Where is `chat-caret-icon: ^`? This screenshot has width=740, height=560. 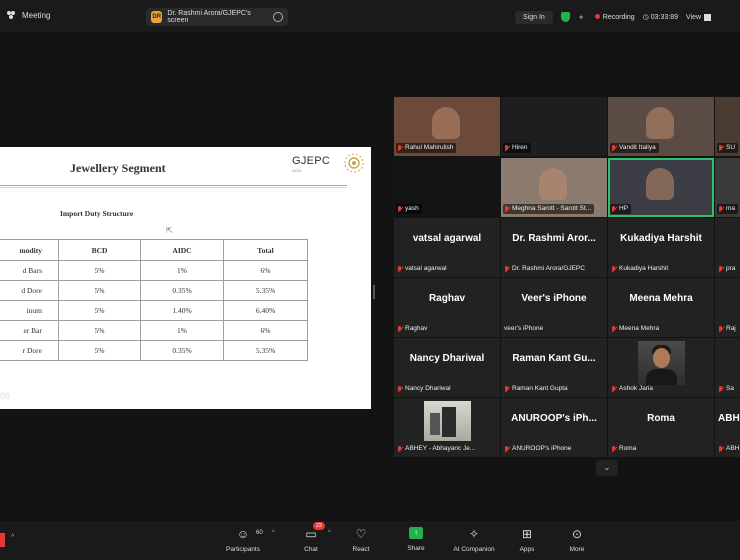
chat-caret-icon: ^ is located at coordinates (329, 533).